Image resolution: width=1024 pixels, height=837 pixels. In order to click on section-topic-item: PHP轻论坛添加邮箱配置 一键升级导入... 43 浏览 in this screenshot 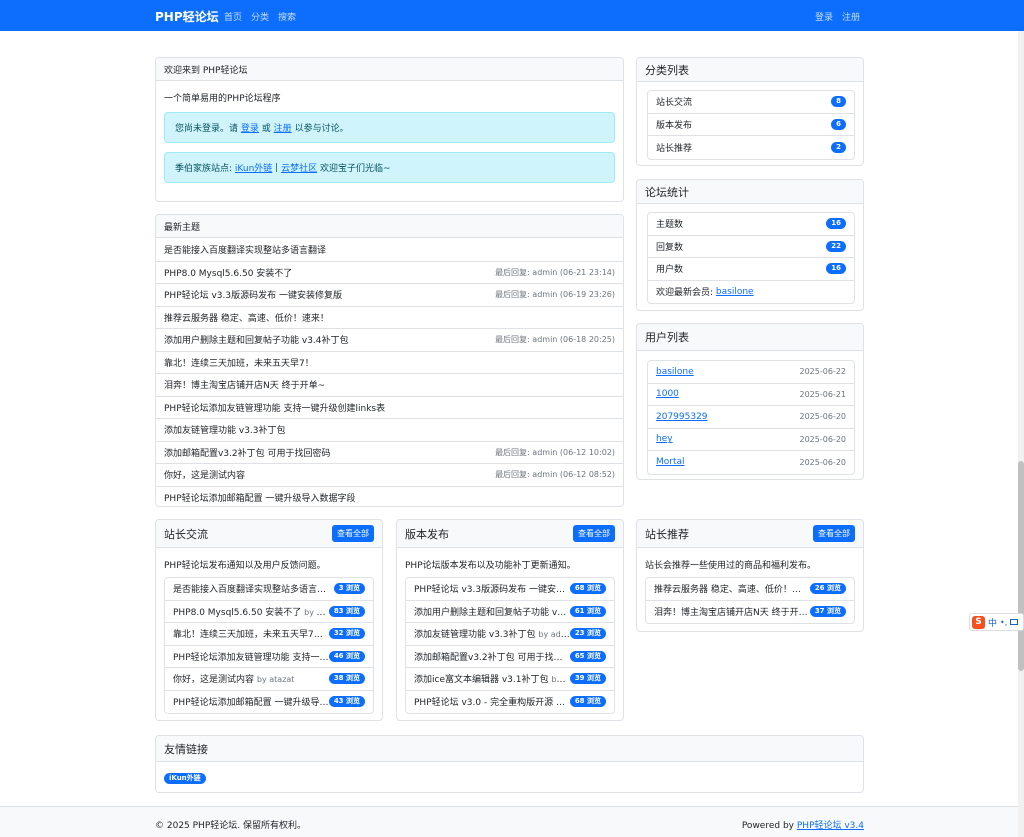, I will do `click(269, 702)`.